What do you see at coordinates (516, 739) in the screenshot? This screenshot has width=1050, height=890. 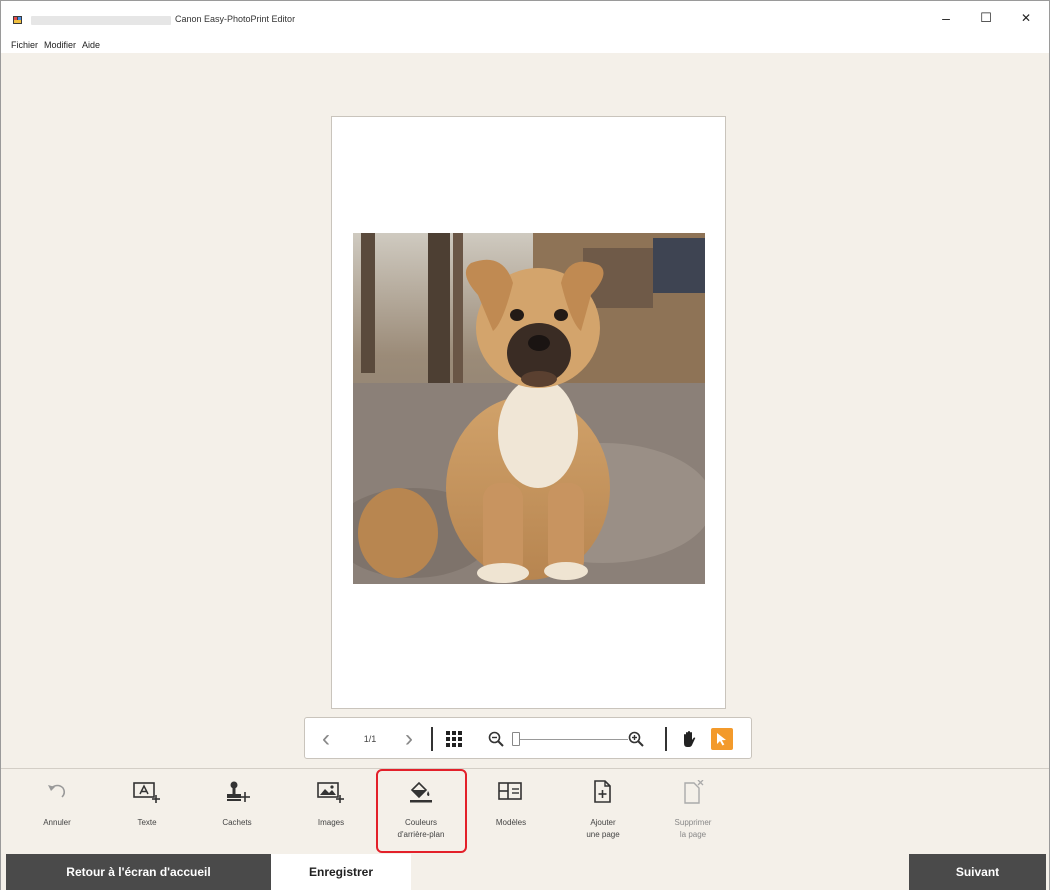 I see `zoom-slider-thumb` at bounding box center [516, 739].